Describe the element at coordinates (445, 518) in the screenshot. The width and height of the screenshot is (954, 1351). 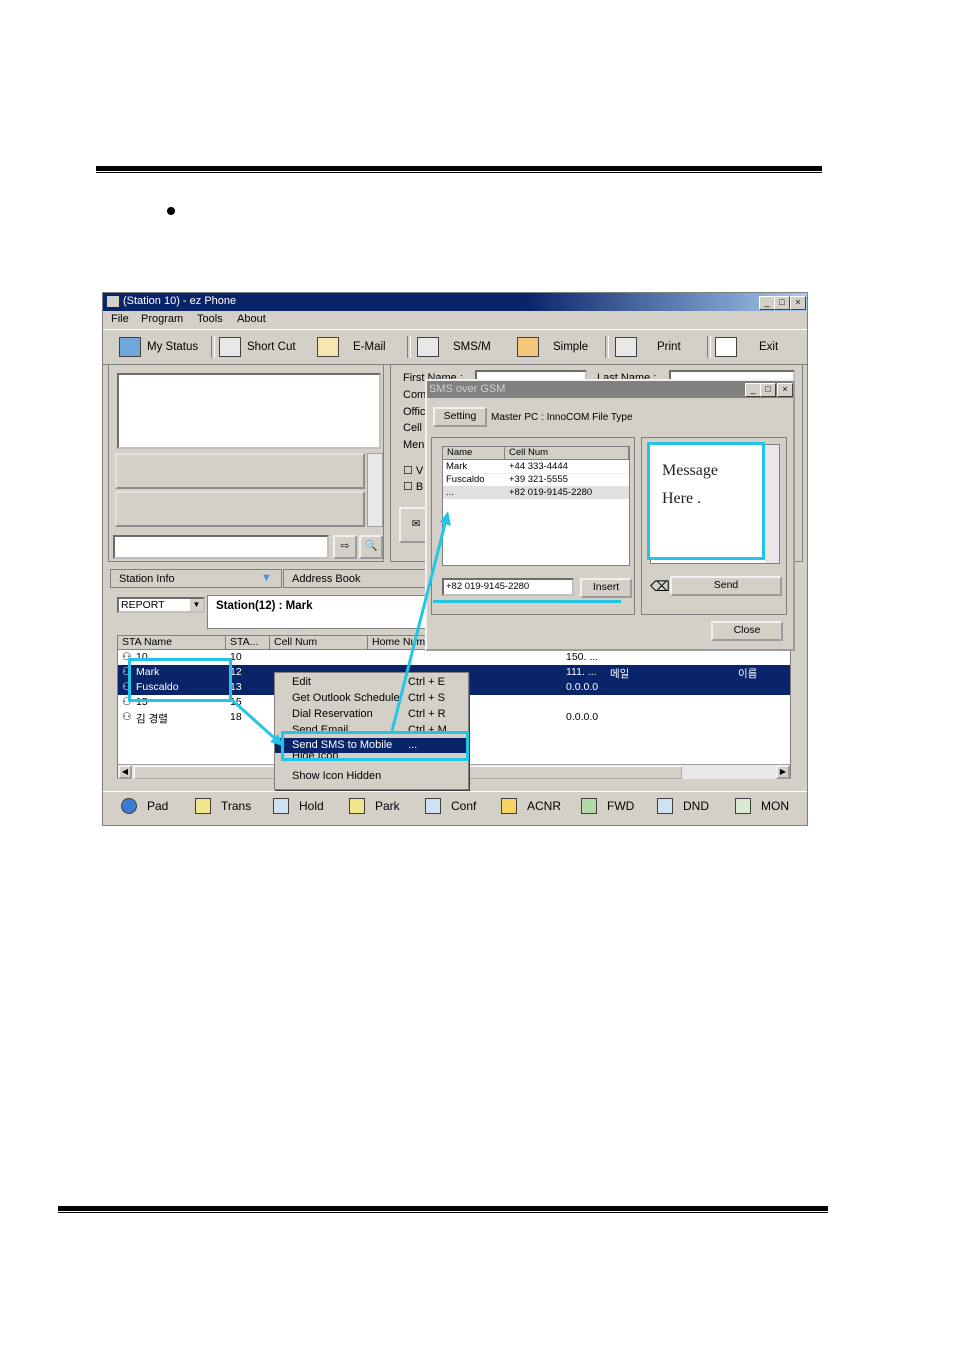
I see `arrowhead-icon` at that location.